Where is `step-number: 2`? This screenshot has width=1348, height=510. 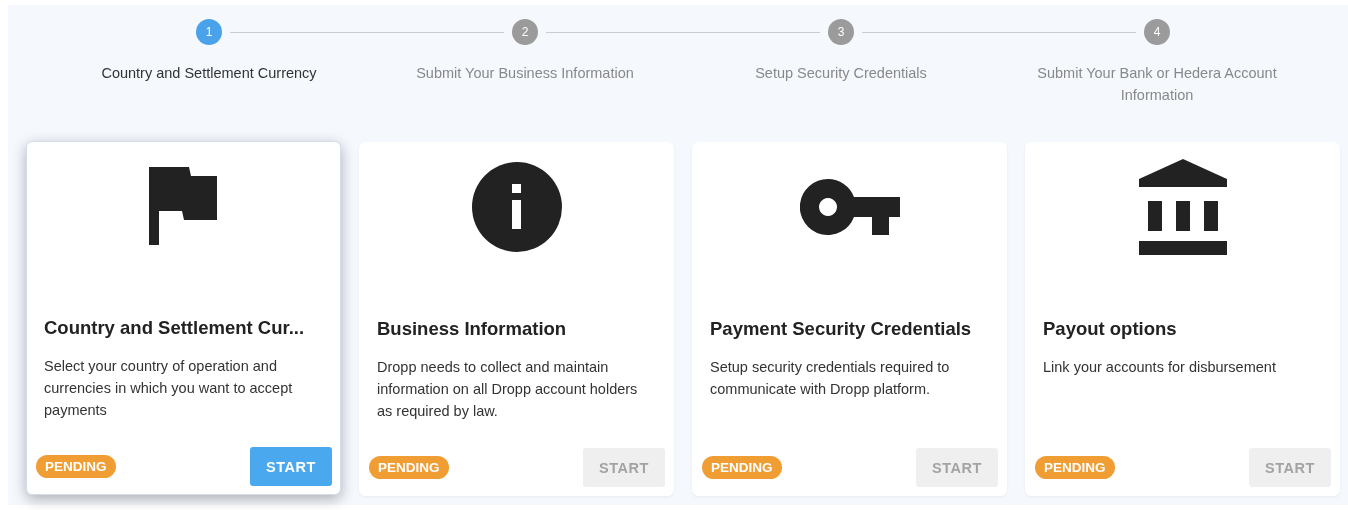 step-number: 2 is located at coordinates (525, 32).